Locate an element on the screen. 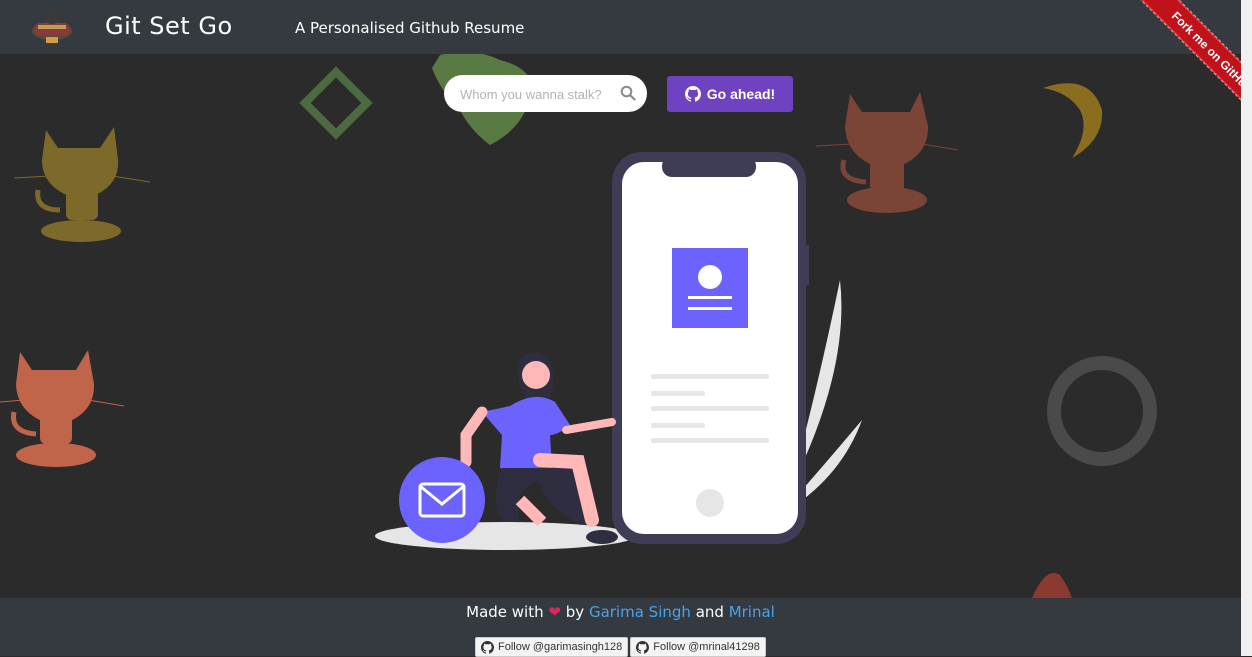 Image resolution: width=1252 pixels, height=657 pixels. heart-icon: ❤ is located at coordinates (554, 612).